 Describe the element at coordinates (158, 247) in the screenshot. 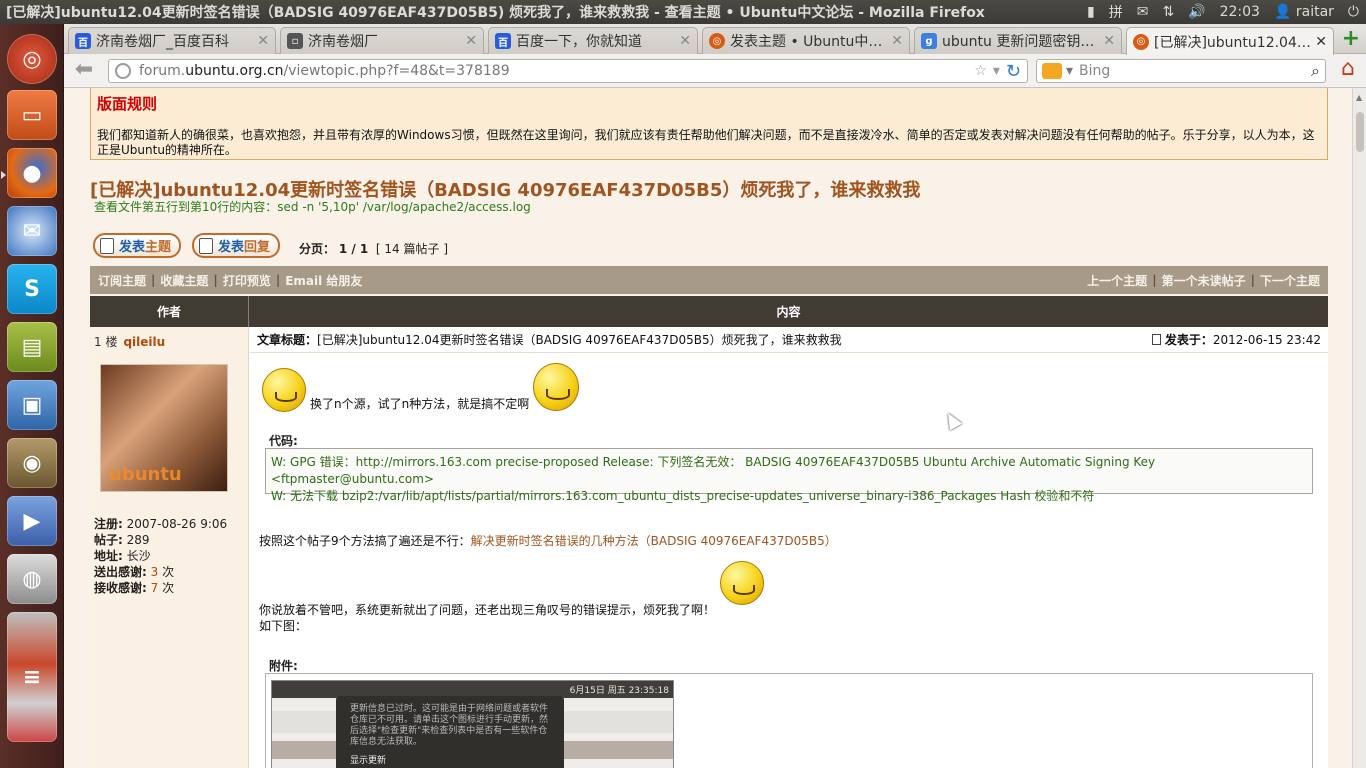

I see `new-topic-label-b: 主题` at that location.